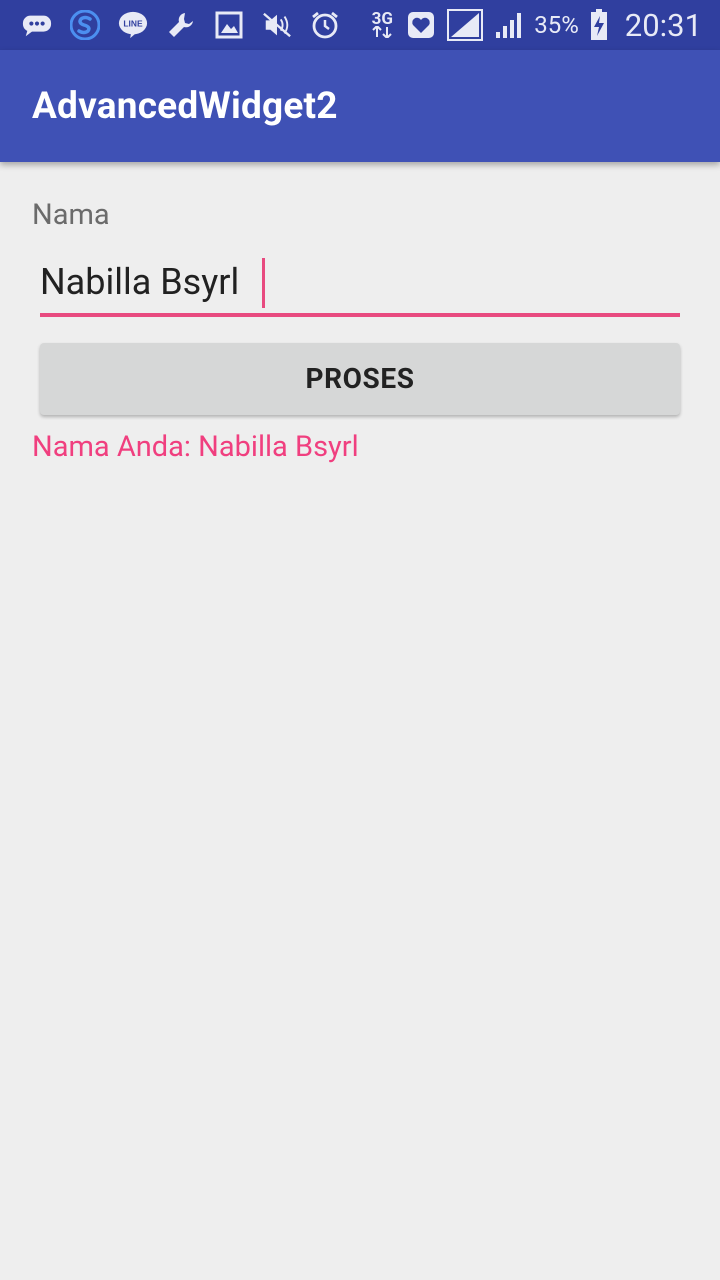 Image resolution: width=720 pixels, height=1280 pixels. I want to click on line-label: LINE, so click(133, 23).